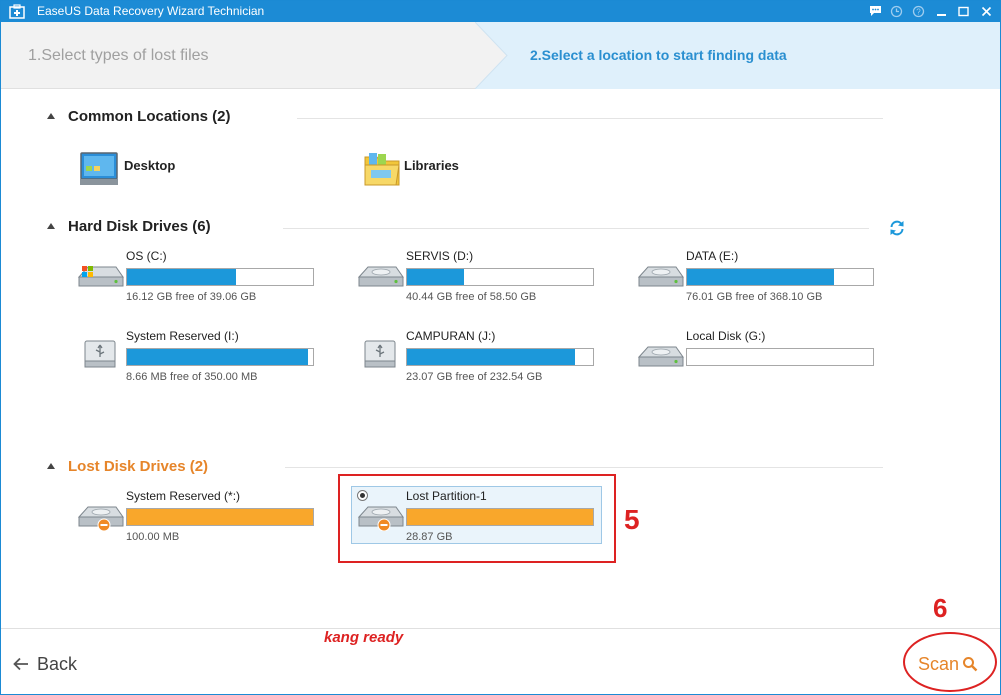  What do you see at coordinates (897, 228) in the screenshot?
I see `refresh-icon` at bounding box center [897, 228].